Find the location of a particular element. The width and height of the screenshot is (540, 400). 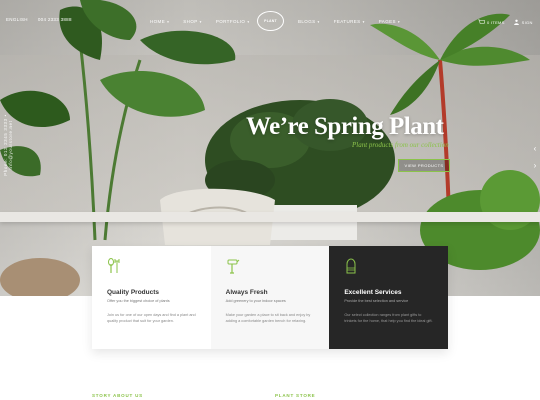

slider-prev-icon: ‹ is located at coordinates (535, 148).